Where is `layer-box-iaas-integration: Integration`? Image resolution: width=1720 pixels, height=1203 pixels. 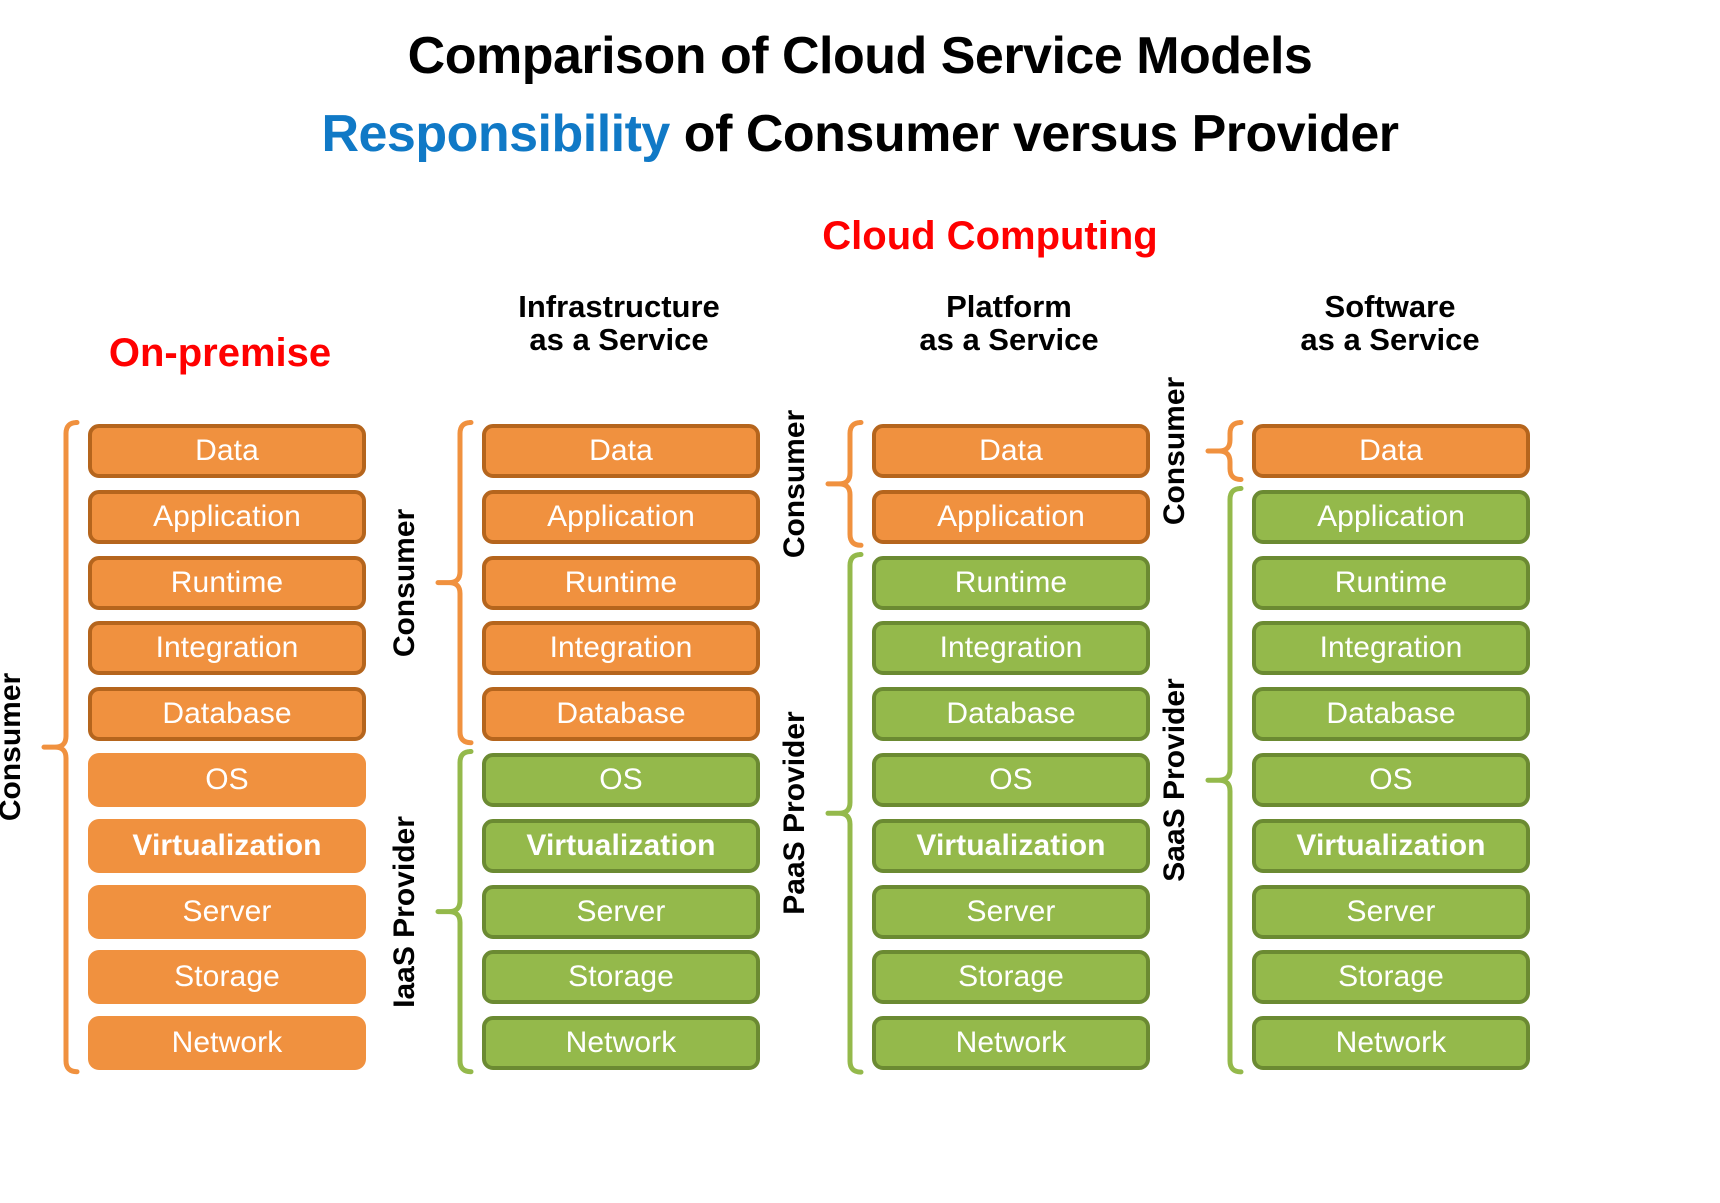
layer-box-iaas-integration: Integration is located at coordinates (621, 648).